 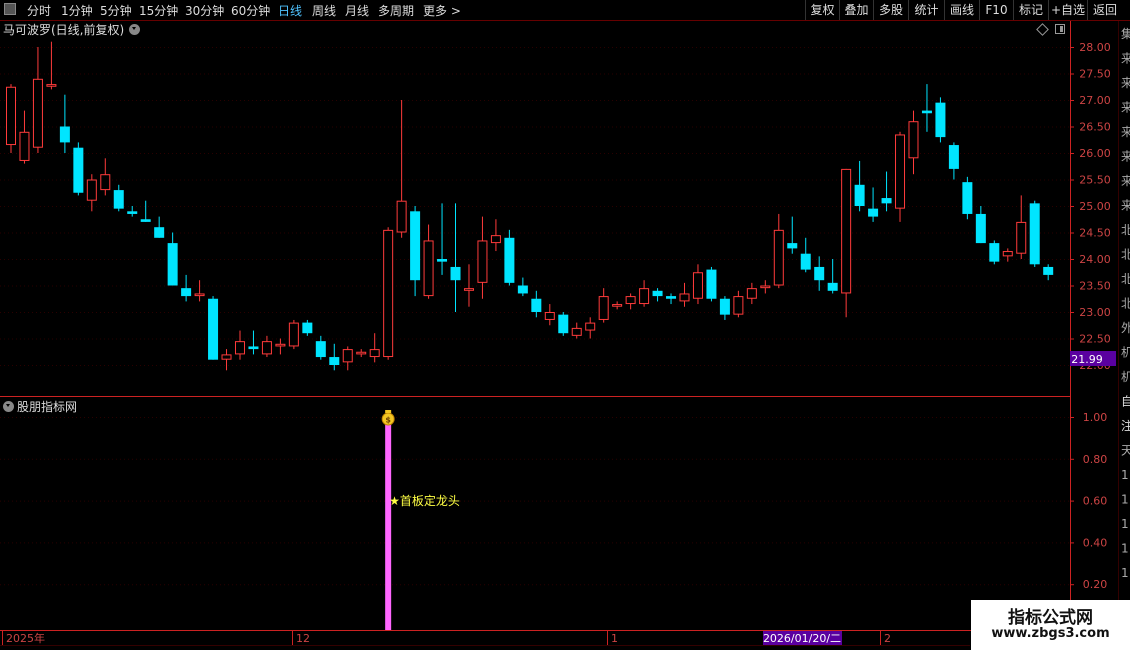 I want to click on button-fuquan: 复权, so click(x=822, y=10).